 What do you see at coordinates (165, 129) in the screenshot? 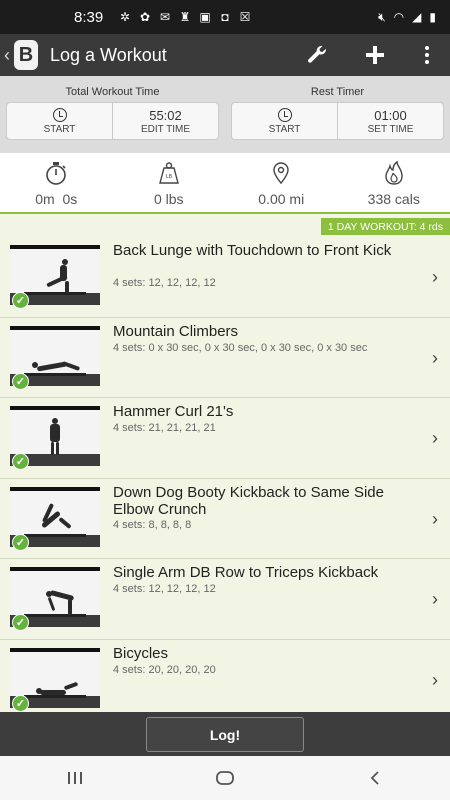
I see `edit-time-label: EDIT TIME` at bounding box center [165, 129].